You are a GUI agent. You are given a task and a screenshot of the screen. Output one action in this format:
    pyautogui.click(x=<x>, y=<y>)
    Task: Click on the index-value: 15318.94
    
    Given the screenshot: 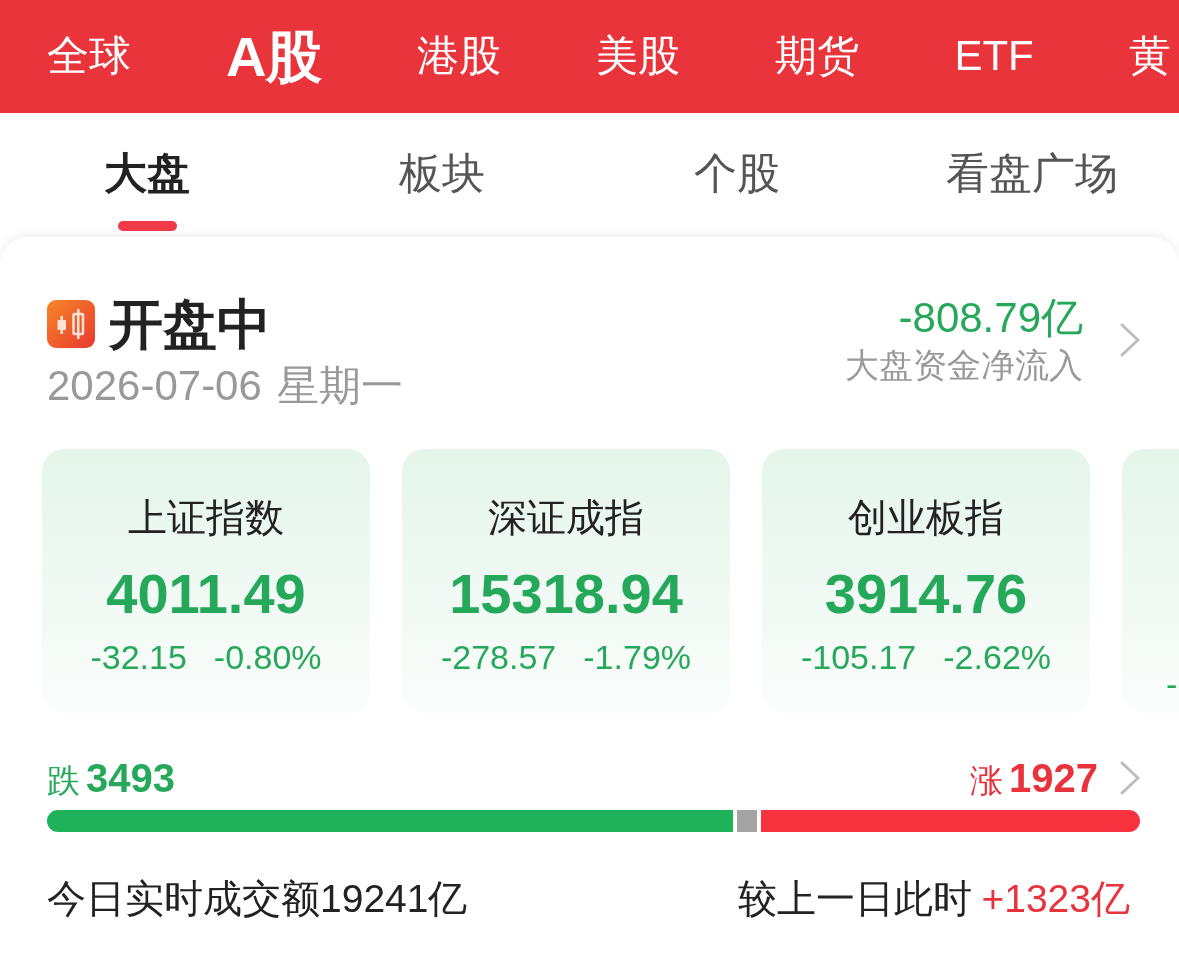 What is the action you would take?
    pyautogui.click(x=566, y=594)
    